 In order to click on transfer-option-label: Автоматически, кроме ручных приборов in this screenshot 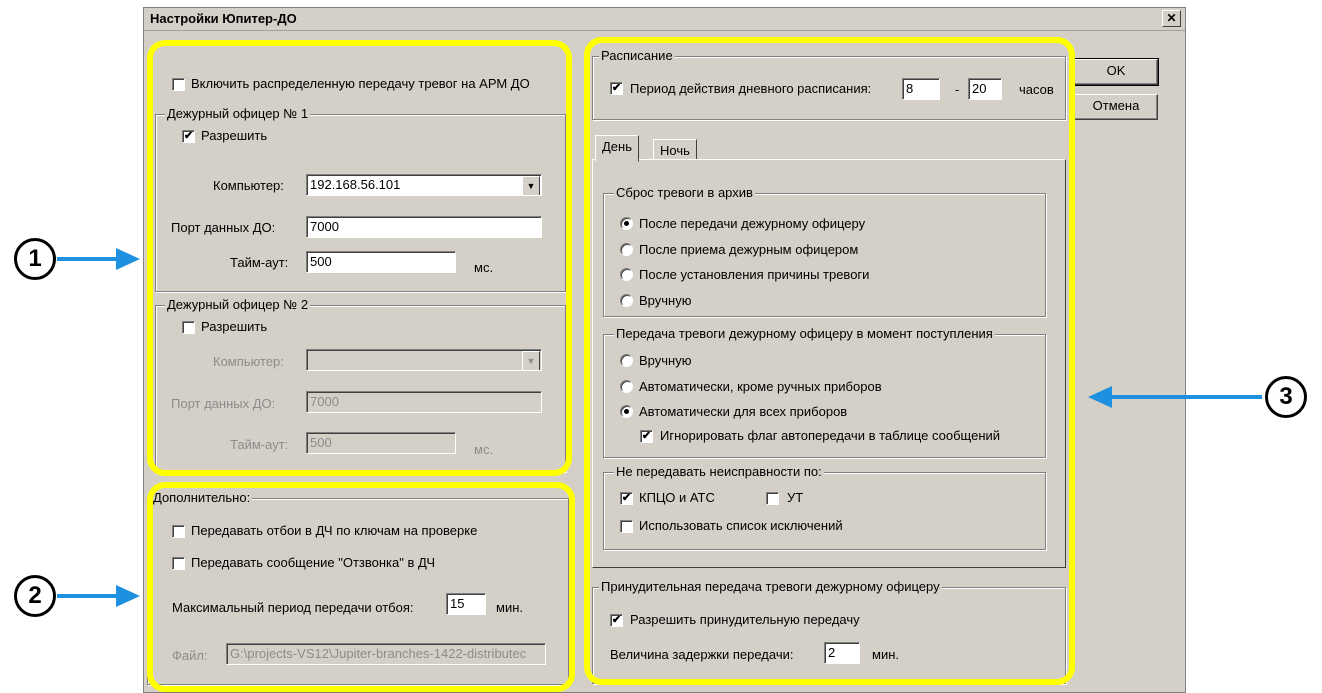, I will do `click(760, 386)`.